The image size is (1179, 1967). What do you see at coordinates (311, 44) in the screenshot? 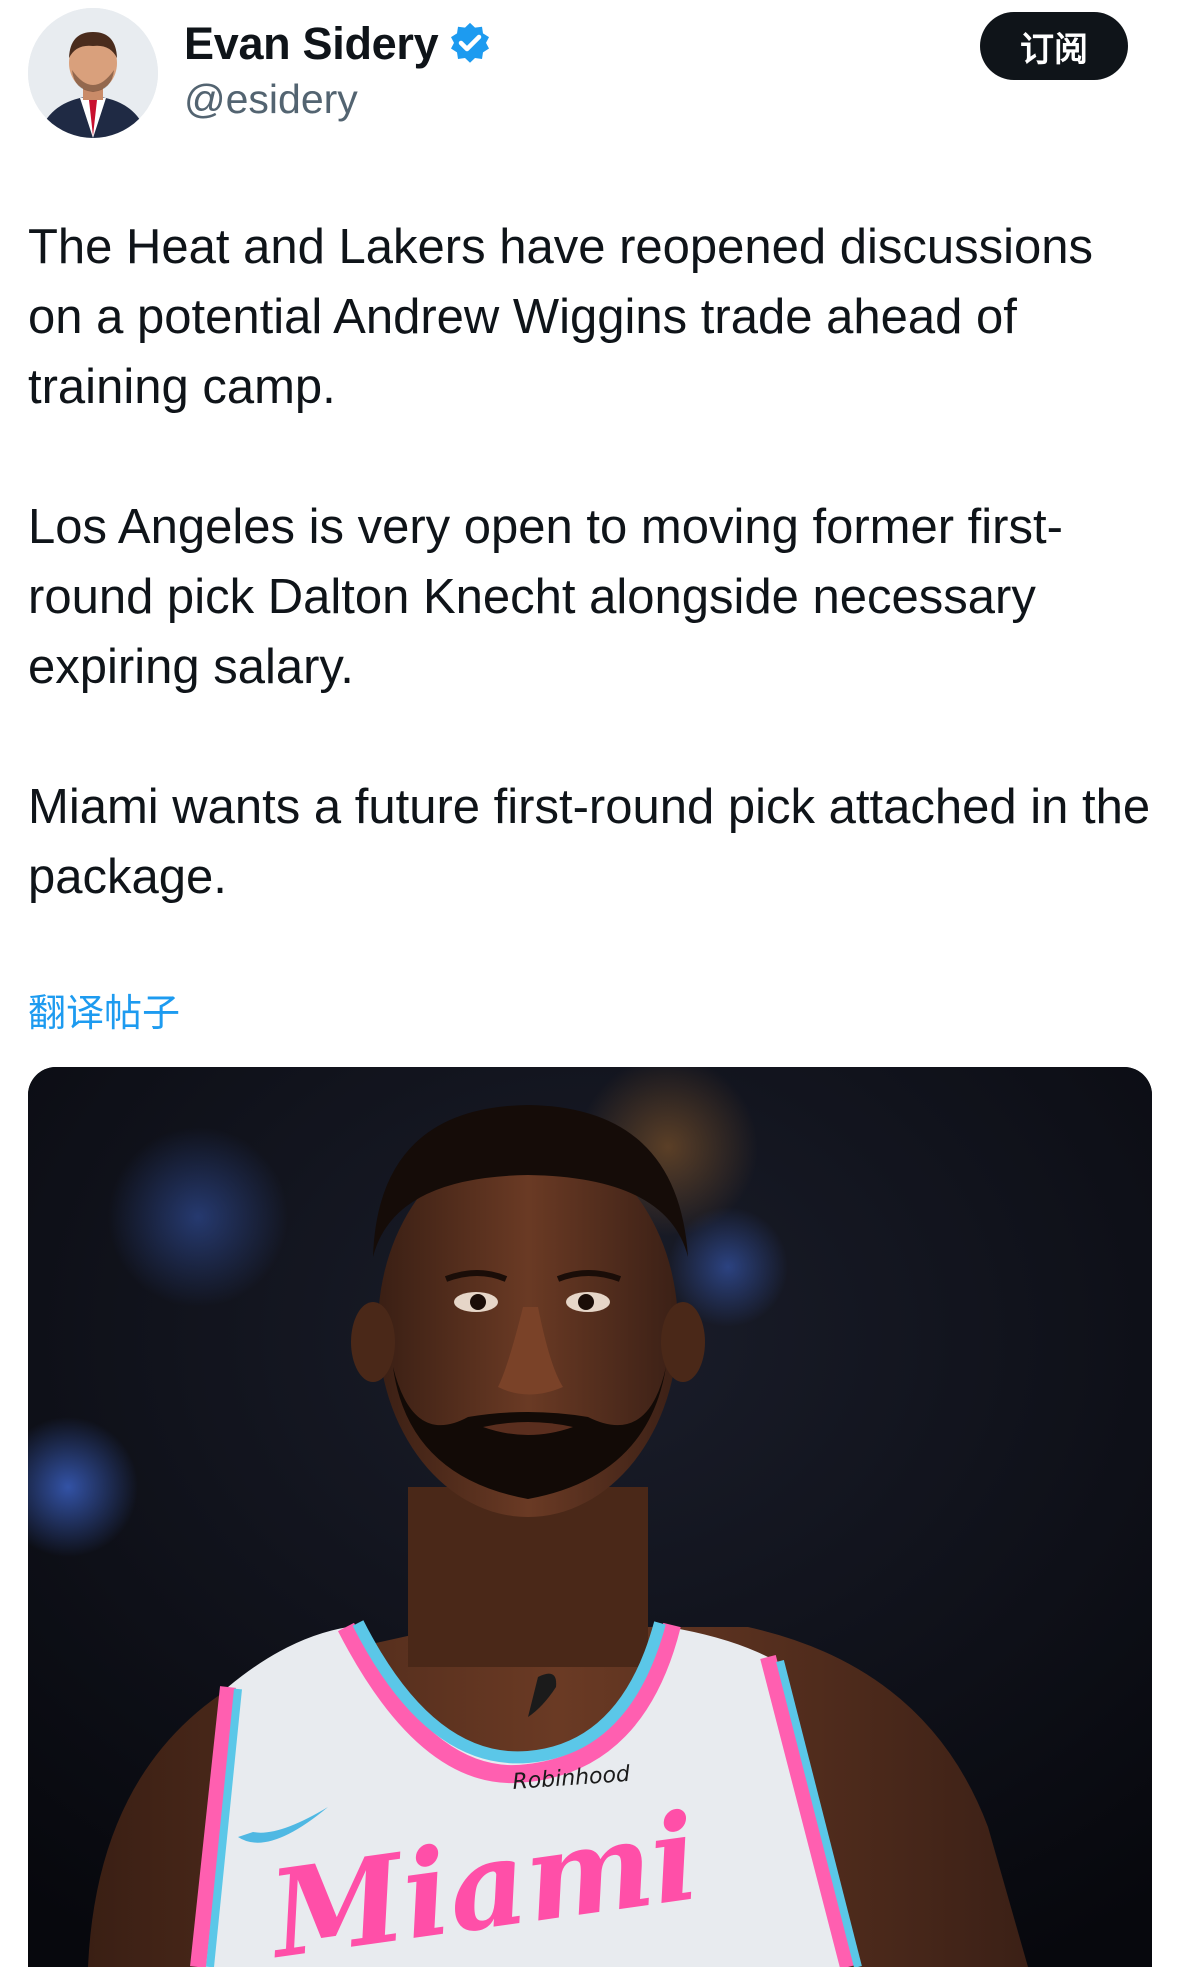
I see `author-display-name: Evan Sidery` at bounding box center [311, 44].